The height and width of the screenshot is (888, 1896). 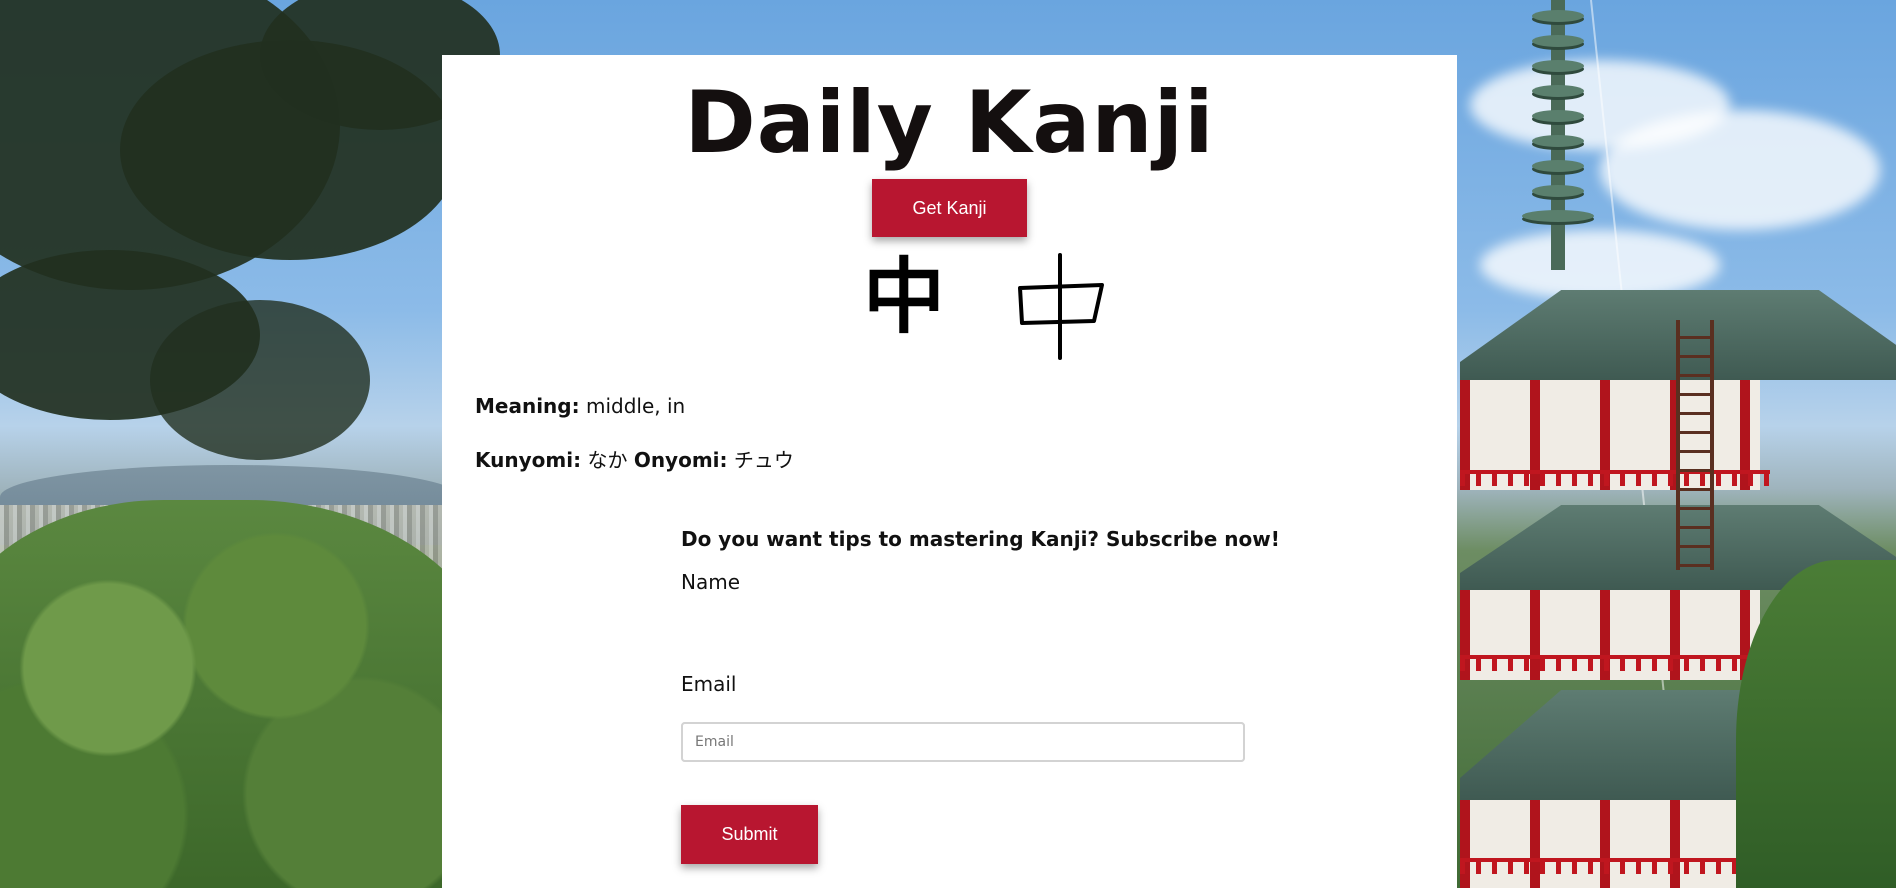 What do you see at coordinates (1061, 306) in the screenshot?
I see `kanji-stroke-diagram` at bounding box center [1061, 306].